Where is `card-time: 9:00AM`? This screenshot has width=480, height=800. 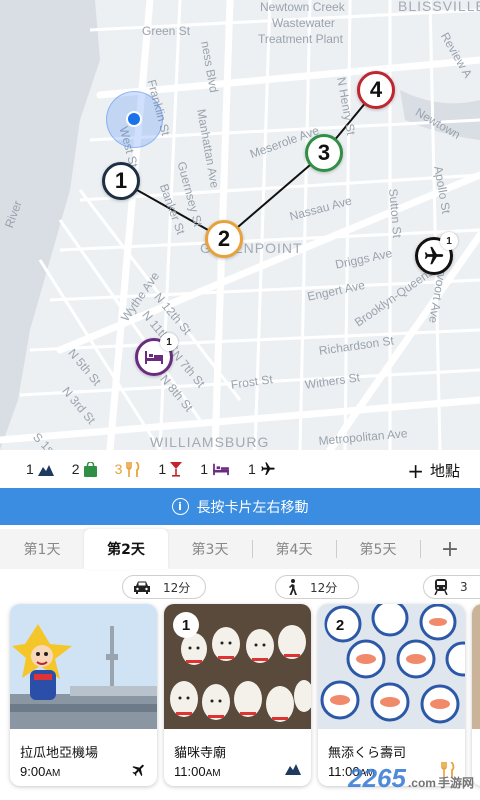
card-time: 9:00AM is located at coordinates (40, 771).